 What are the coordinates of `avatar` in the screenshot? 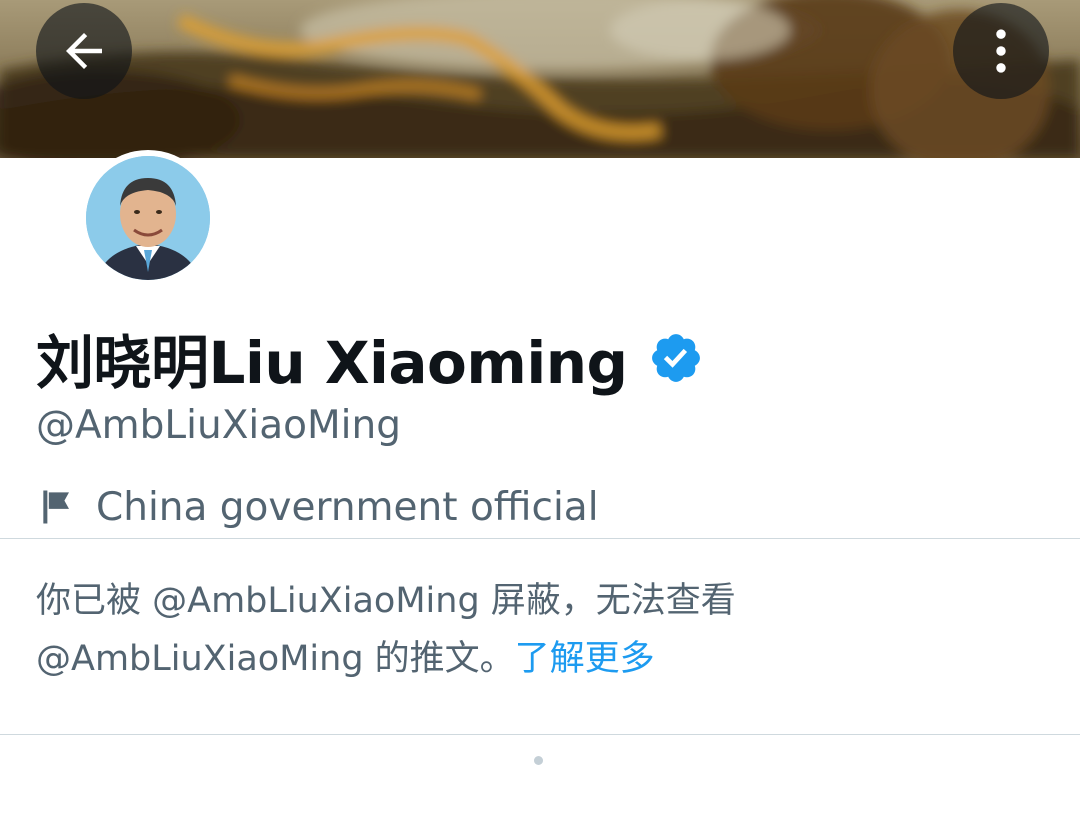 It's located at (148, 218).